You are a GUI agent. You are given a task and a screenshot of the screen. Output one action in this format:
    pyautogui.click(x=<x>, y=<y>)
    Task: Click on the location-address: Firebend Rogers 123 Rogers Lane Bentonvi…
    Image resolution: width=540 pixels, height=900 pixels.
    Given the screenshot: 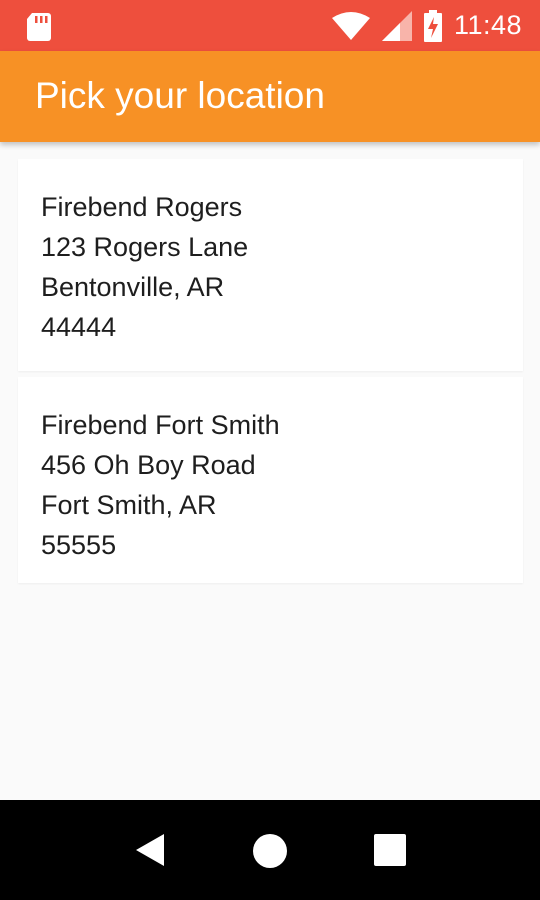 What is the action you would take?
    pyautogui.click(x=144, y=267)
    